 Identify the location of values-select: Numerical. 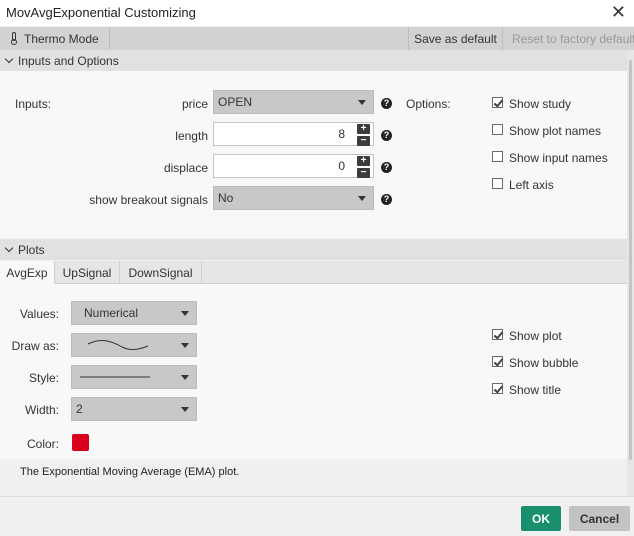
(134, 313).